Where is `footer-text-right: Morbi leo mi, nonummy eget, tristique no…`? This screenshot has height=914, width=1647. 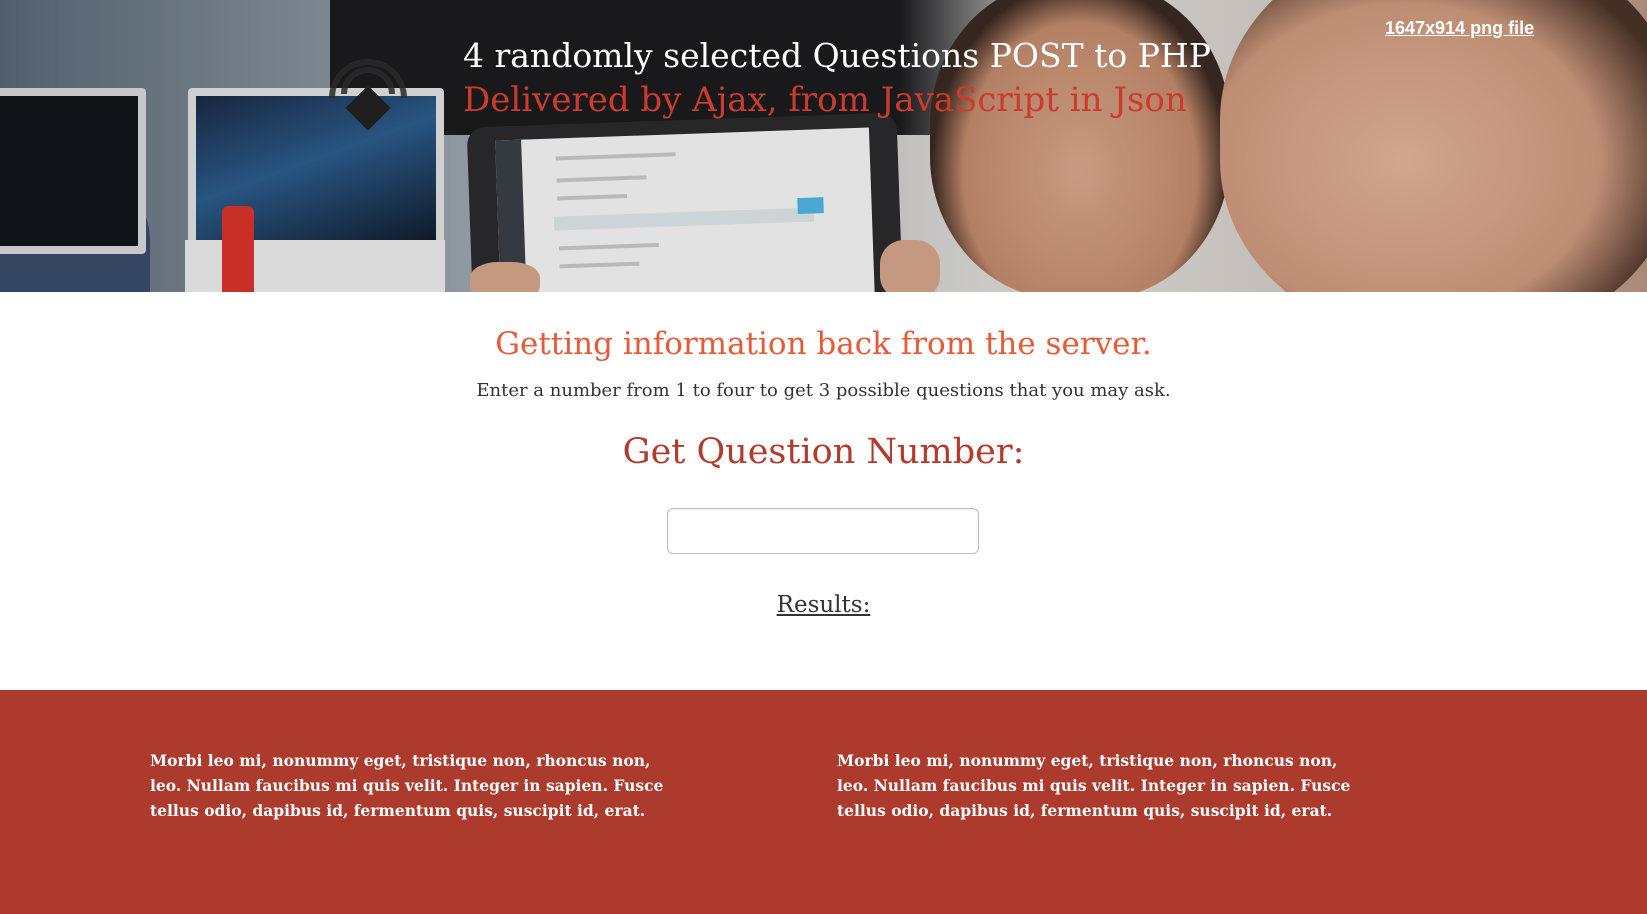
footer-text-right: Morbi leo mi, nonummy eget, tristique no… is located at coordinates (1094, 785).